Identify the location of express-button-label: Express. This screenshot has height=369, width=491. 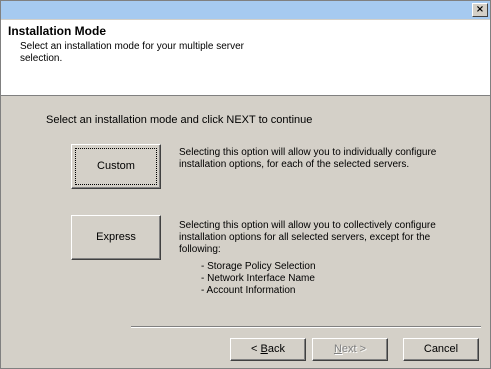
(116, 237).